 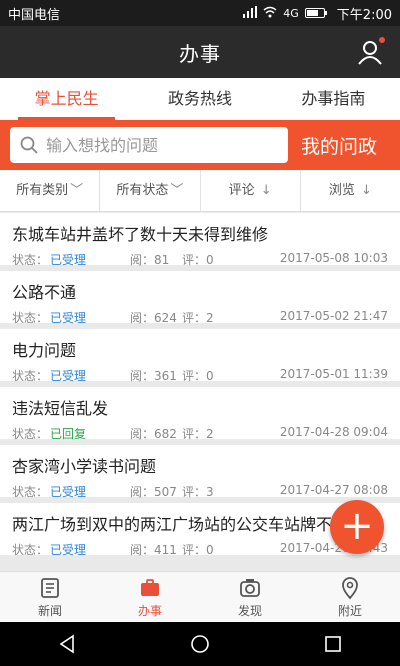 I want to click on tab-hotline: 政务热线, so click(x=199, y=99).